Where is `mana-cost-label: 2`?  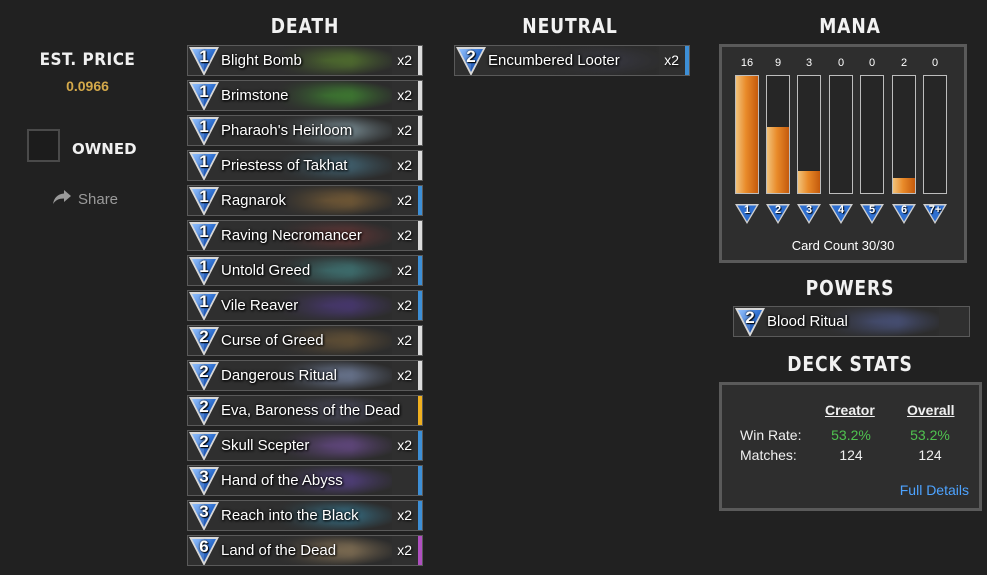
mana-cost-label: 2 is located at coordinates (778, 210).